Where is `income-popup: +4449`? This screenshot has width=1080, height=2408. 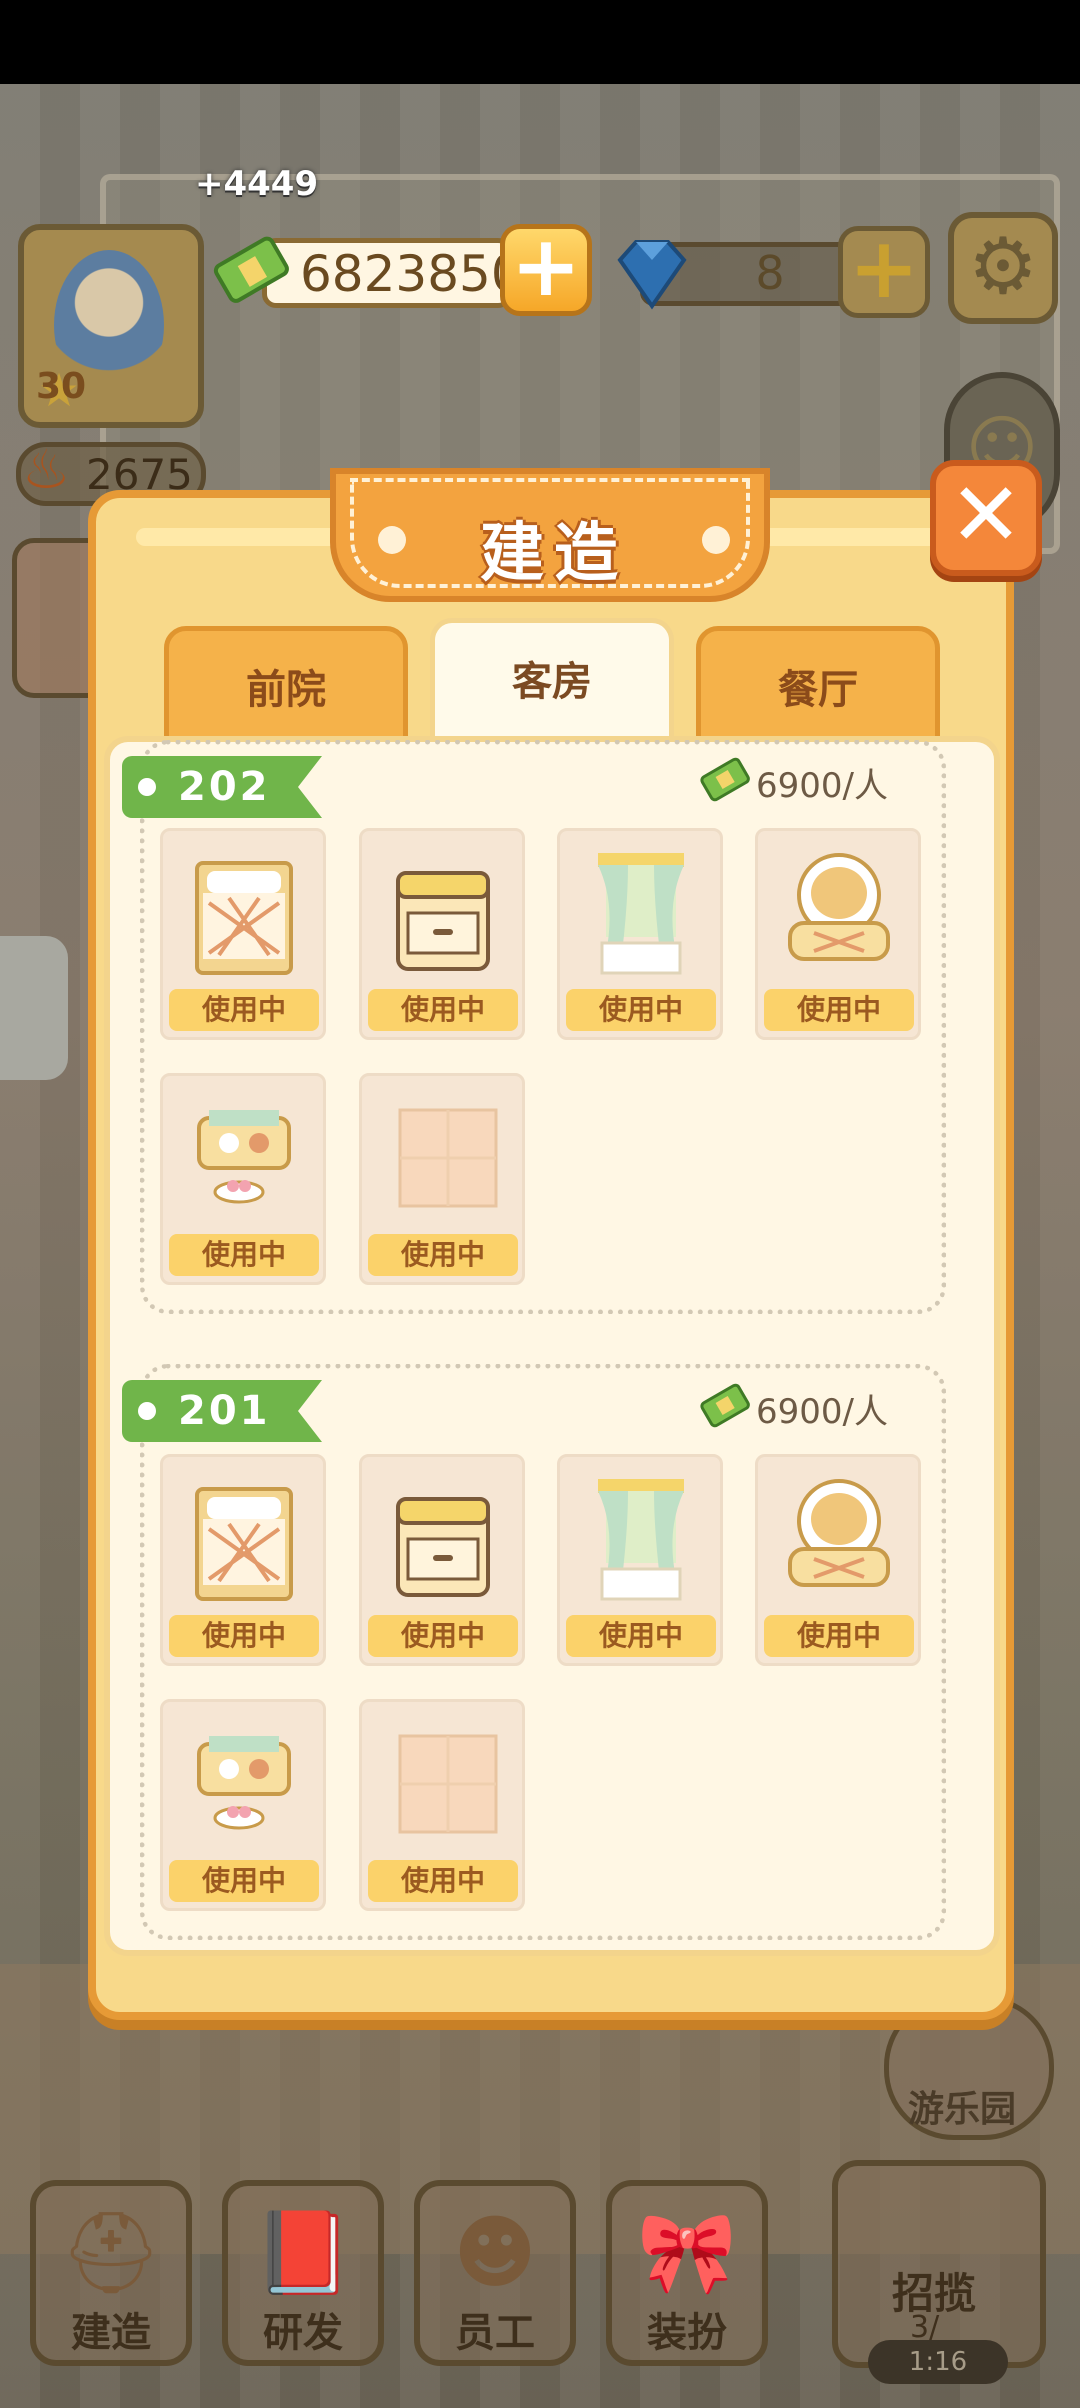
income-popup: +4449 is located at coordinates (257, 184).